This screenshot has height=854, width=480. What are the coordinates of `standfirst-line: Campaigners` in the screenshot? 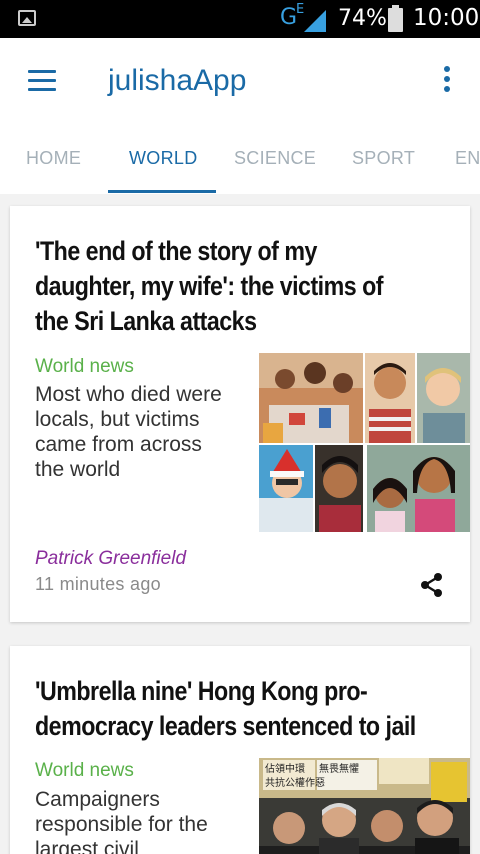 It's located at (97, 799).